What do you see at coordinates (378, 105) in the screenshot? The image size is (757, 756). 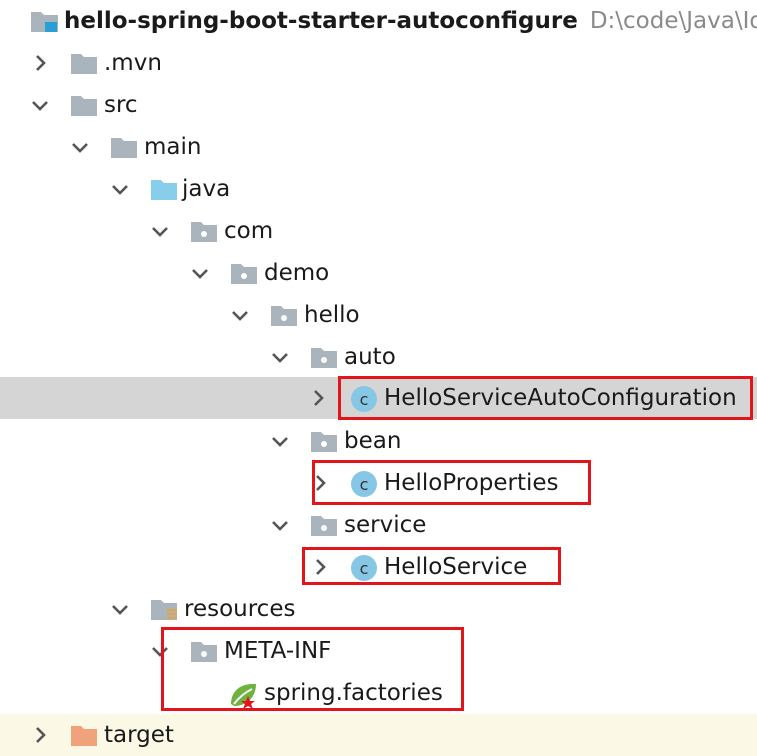 I see `tree-row-src: src` at bounding box center [378, 105].